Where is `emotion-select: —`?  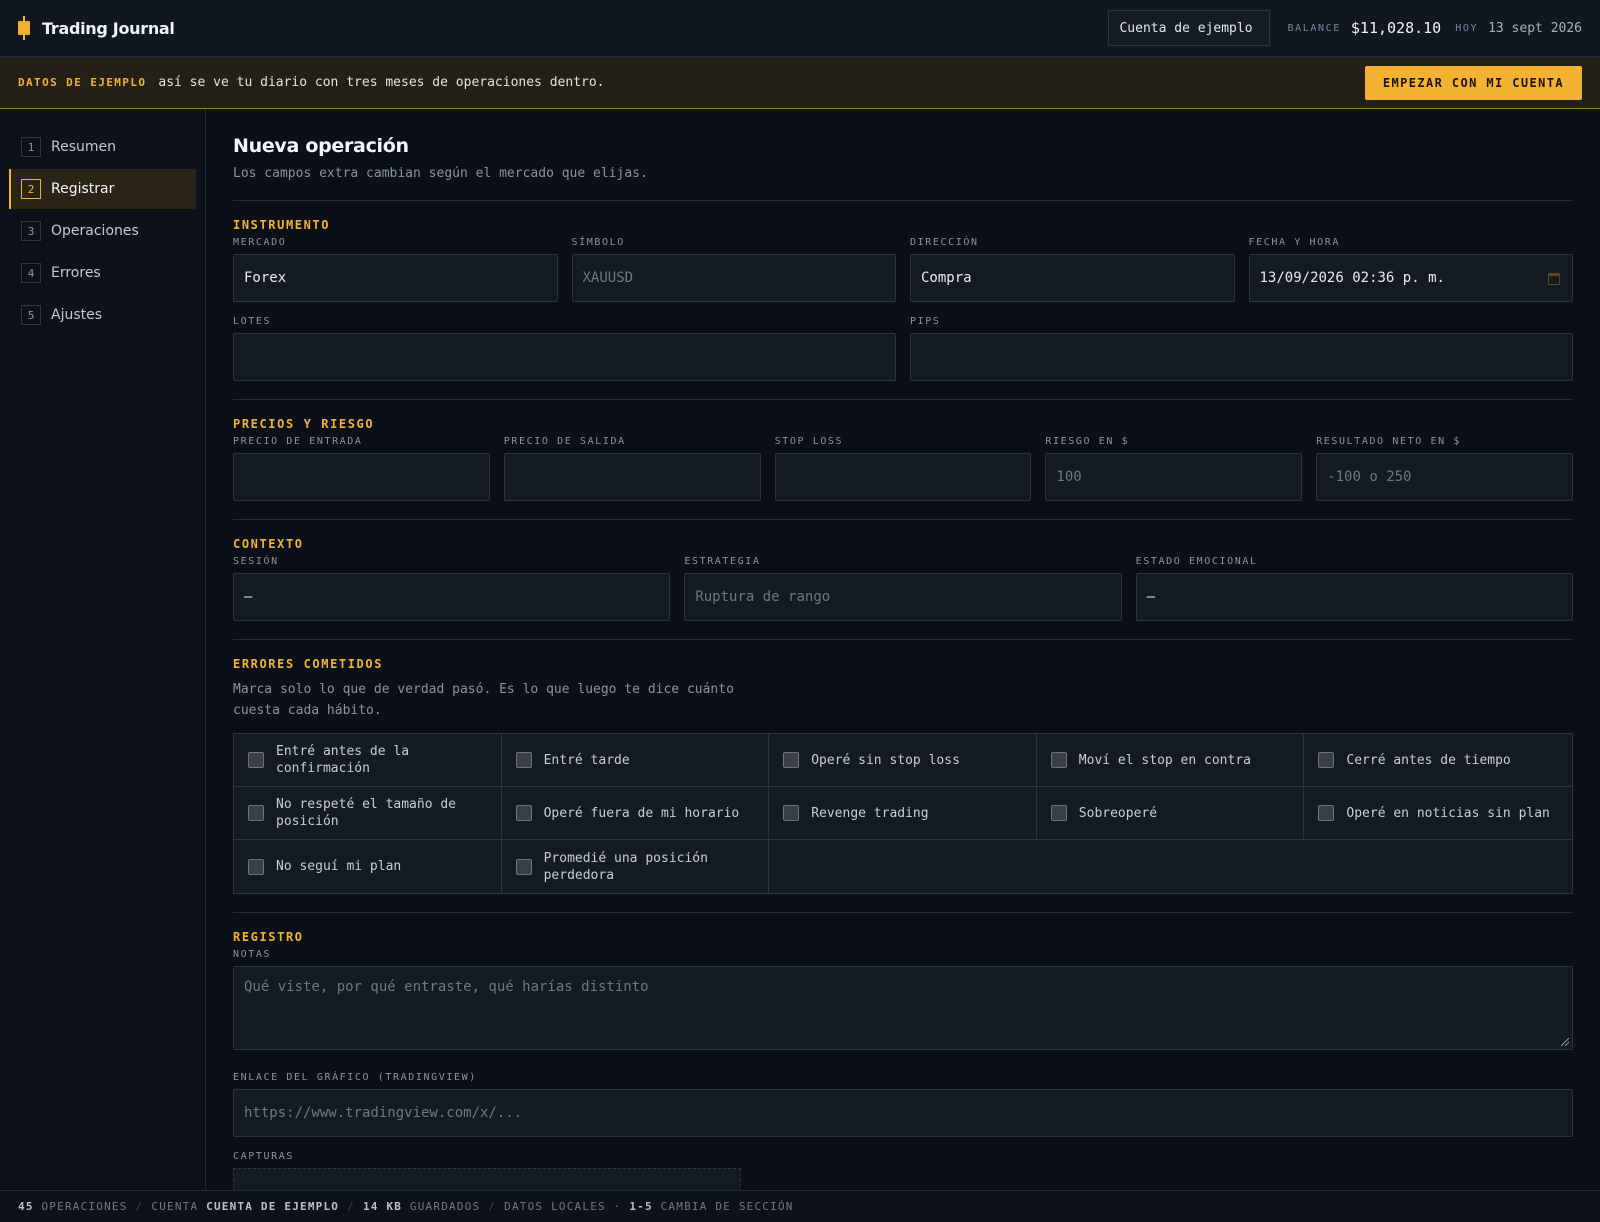
emotion-select: — is located at coordinates (1354, 597).